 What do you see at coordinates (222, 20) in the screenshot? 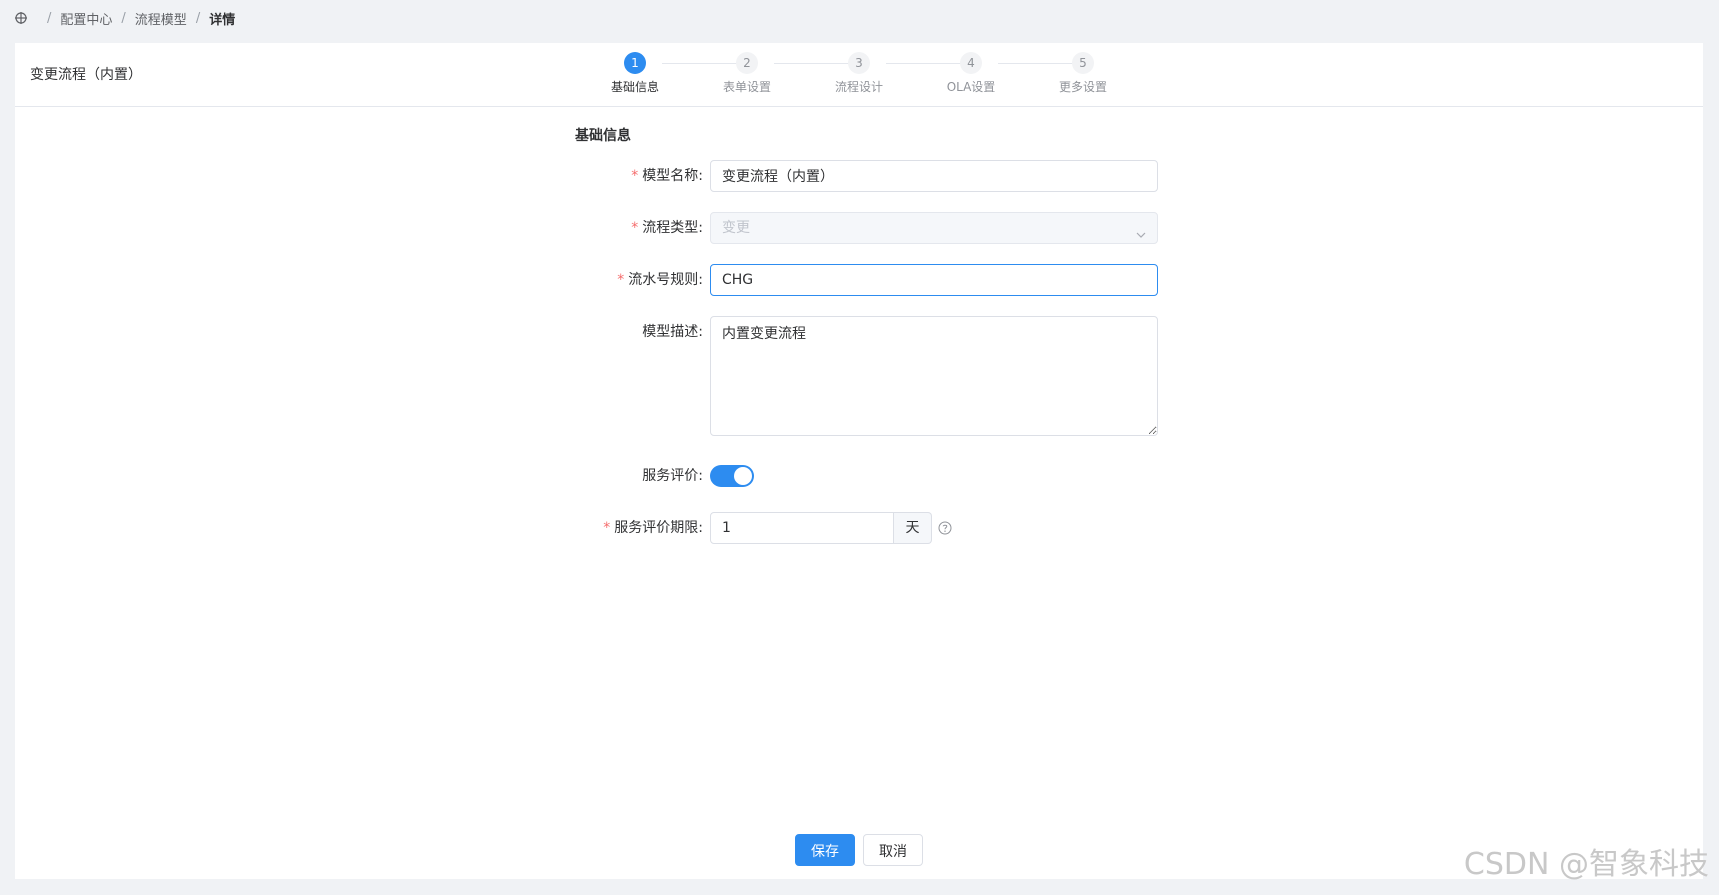
I see `breadcrumb-current: 详情` at bounding box center [222, 20].